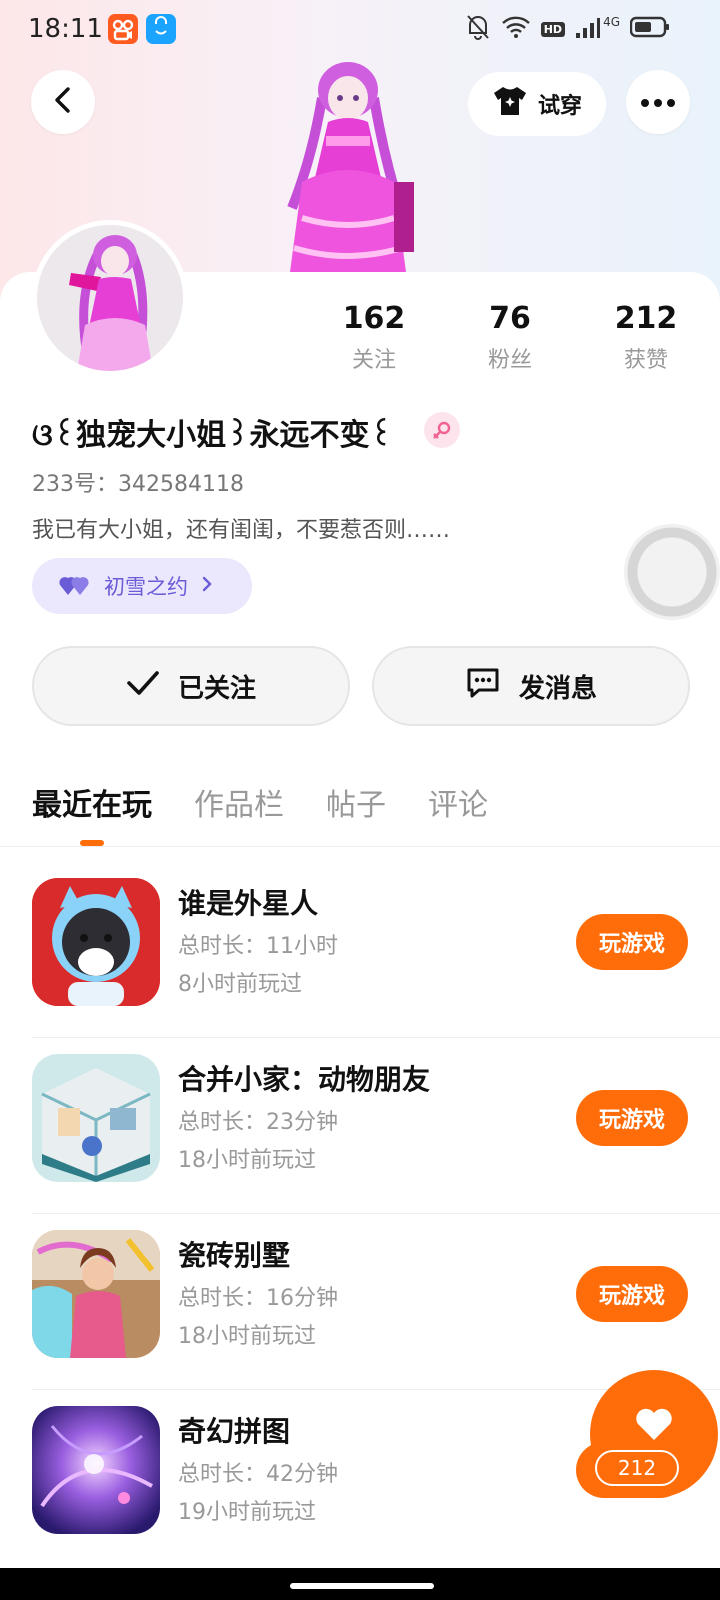  Describe the element at coordinates (356, 802) in the screenshot. I see `tab-posts: 帖子` at that location.